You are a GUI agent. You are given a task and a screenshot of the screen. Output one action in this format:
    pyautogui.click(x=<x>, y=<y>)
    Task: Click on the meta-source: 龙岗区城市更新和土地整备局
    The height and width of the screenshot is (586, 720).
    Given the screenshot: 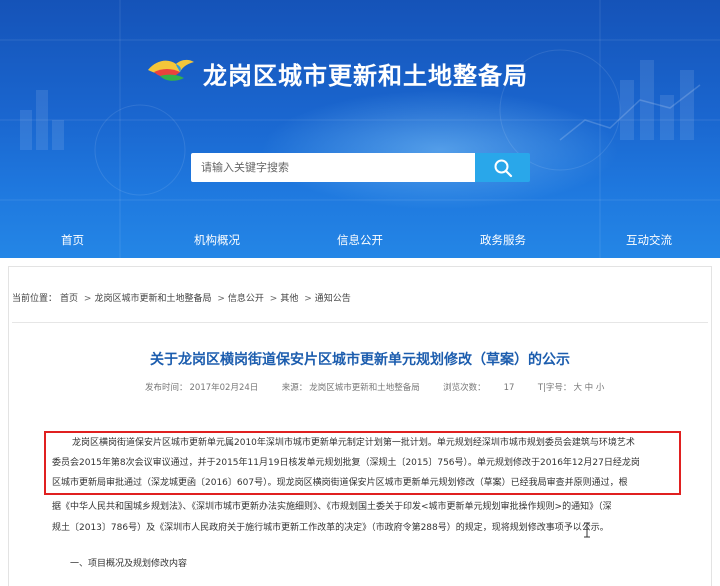 What is the action you would take?
    pyautogui.click(x=364, y=388)
    